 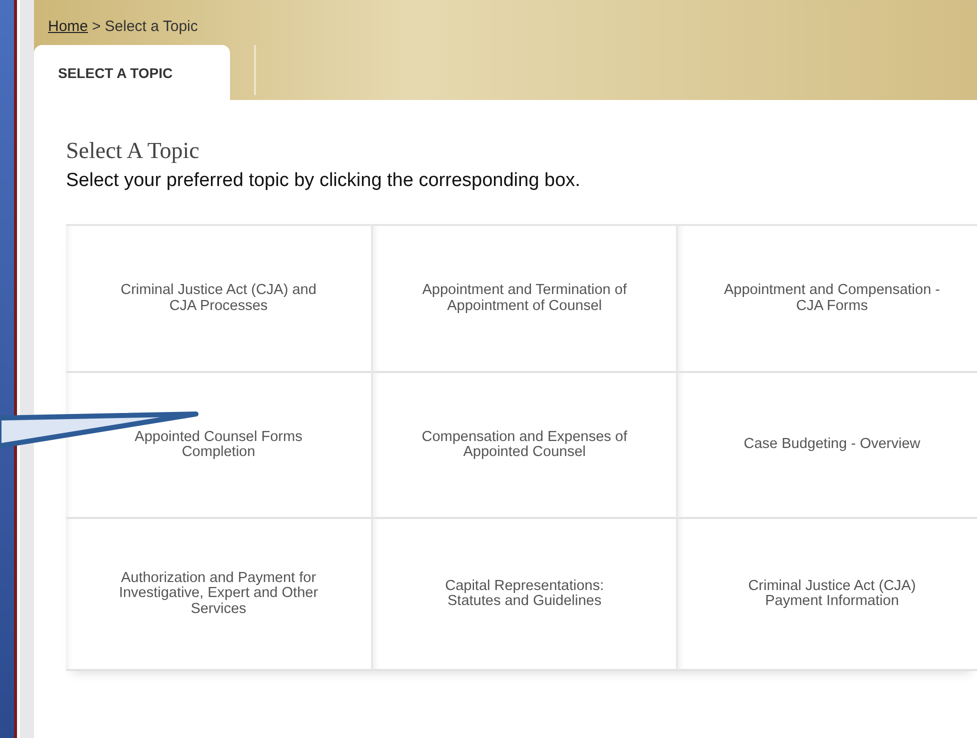 I want to click on topic-box: Criminal Justice Act (CJA) and CJA Processes, so click(x=219, y=299).